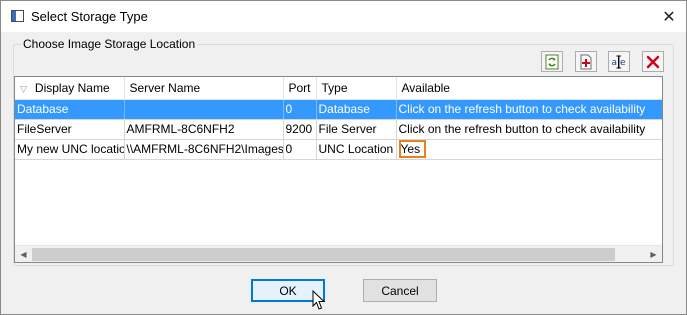 The width and height of the screenshot is (687, 315). Describe the element at coordinates (529, 88) in the screenshot. I see `column-header-available: Available` at that location.